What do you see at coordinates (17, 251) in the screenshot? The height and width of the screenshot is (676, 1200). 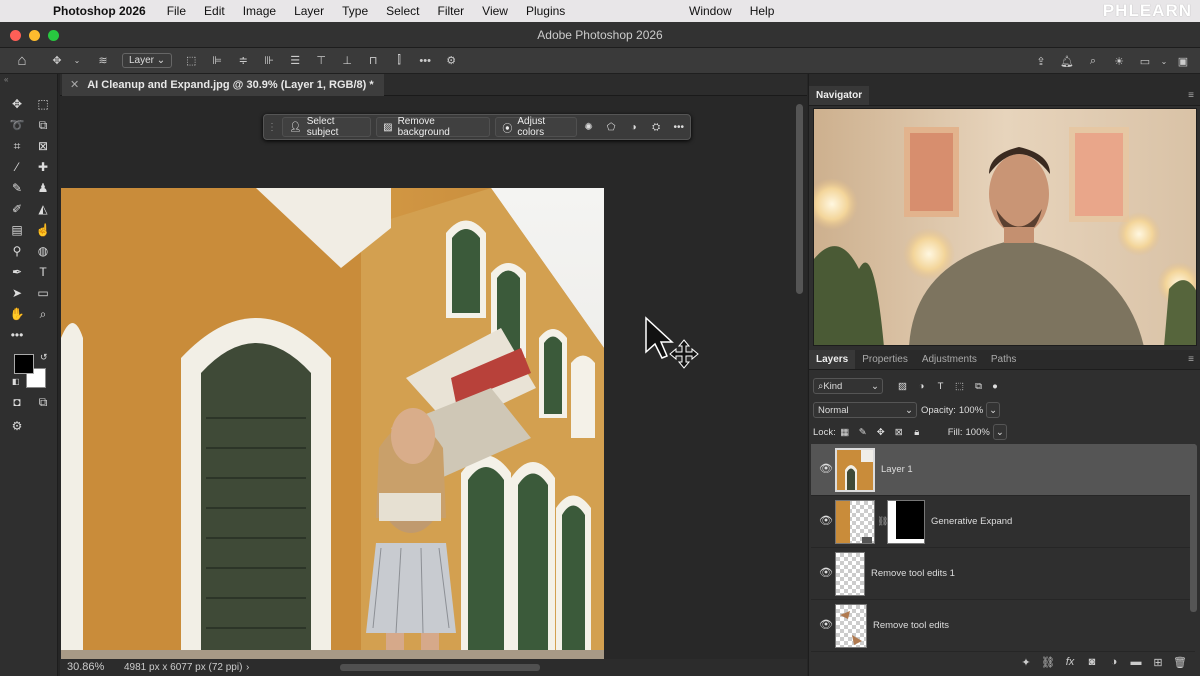 I see `dodge-tool-icon: ⚲` at bounding box center [17, 251].